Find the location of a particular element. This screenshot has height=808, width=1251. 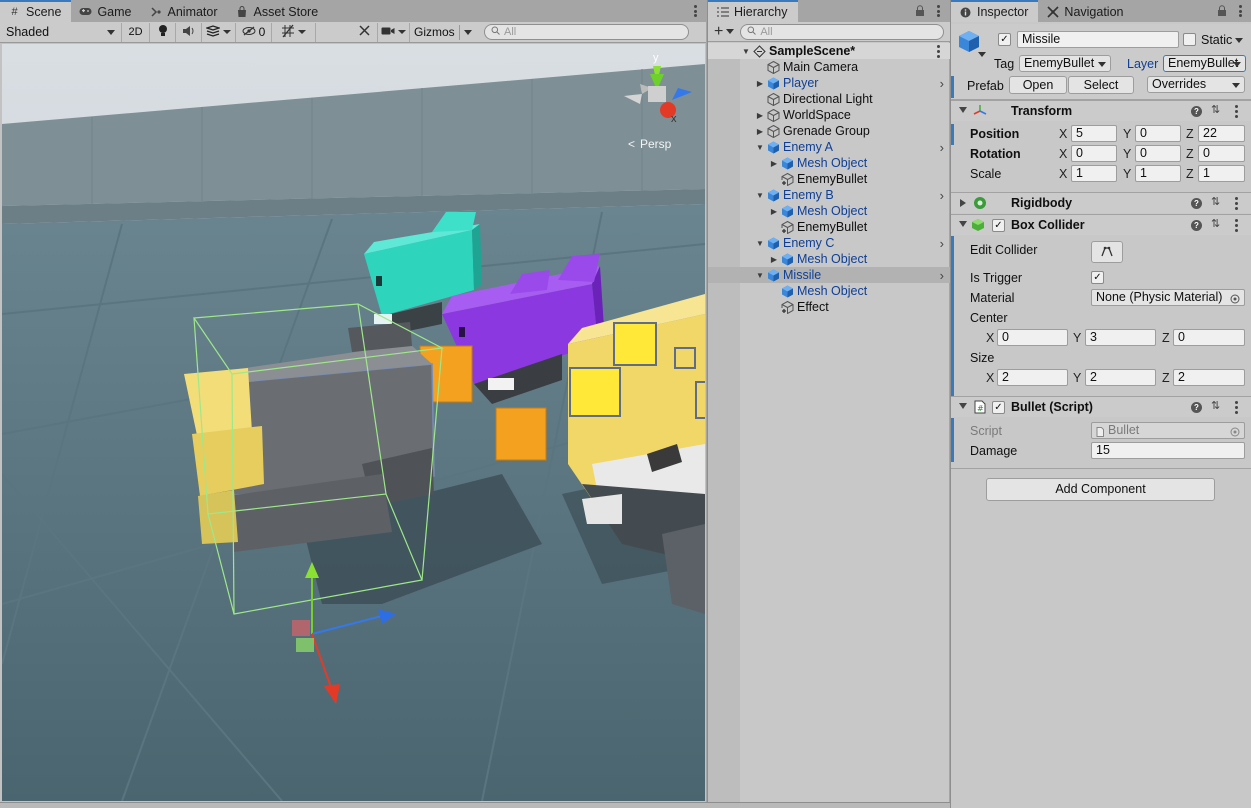

position-x-field: 5 is located at coordinates (1094, 133).